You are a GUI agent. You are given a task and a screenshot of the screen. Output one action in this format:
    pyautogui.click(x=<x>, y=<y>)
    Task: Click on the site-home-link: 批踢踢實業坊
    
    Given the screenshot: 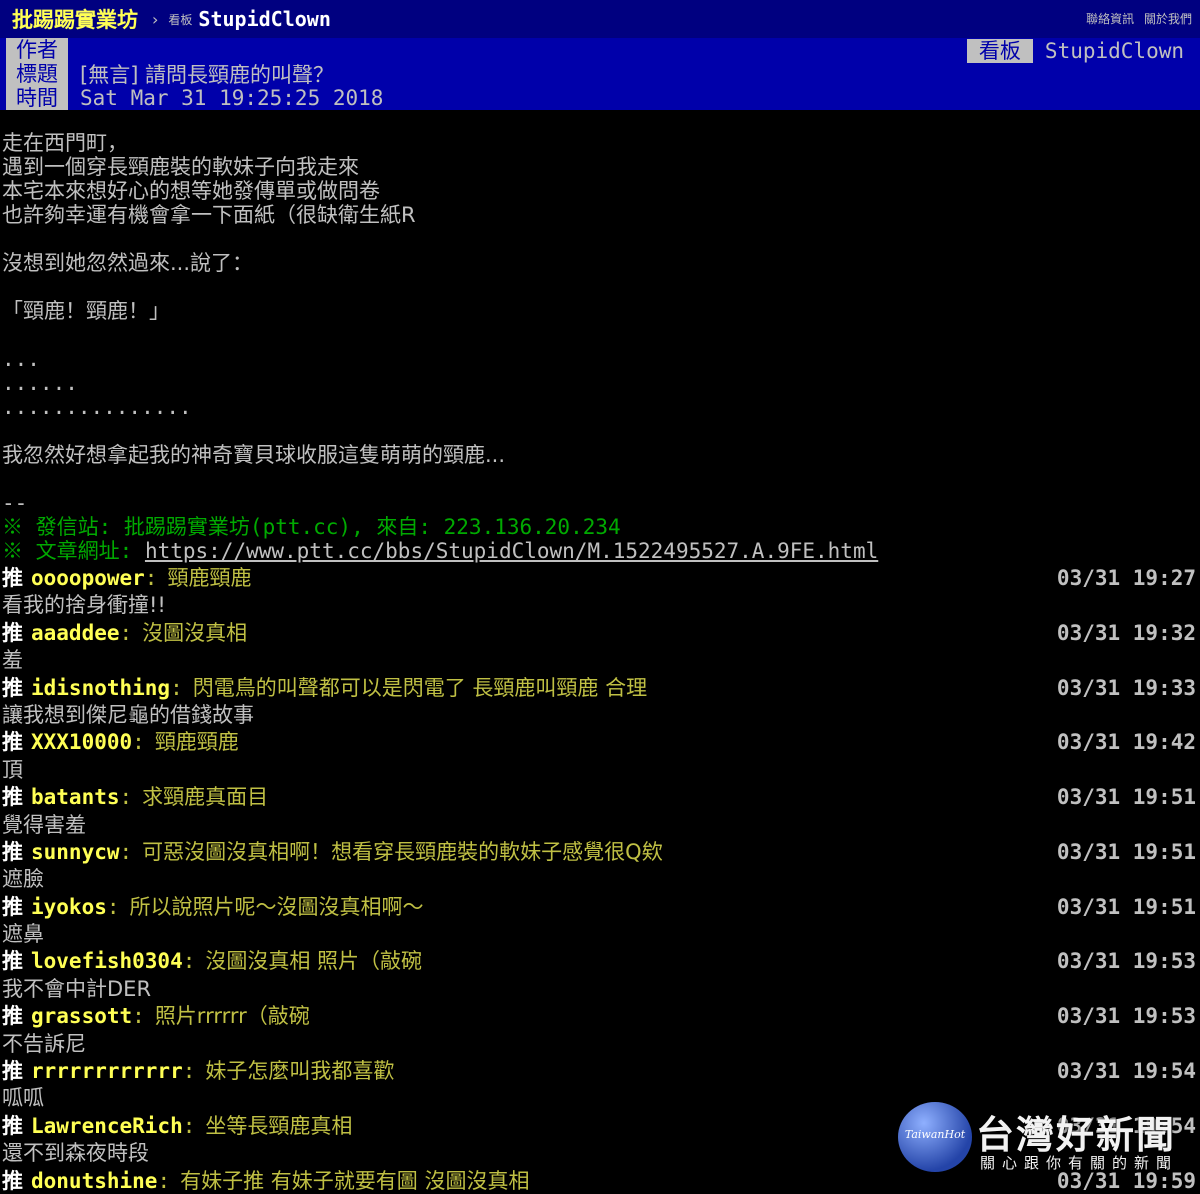 What is the action you would take?
    pyautogui.click(x=75, y=19)
    